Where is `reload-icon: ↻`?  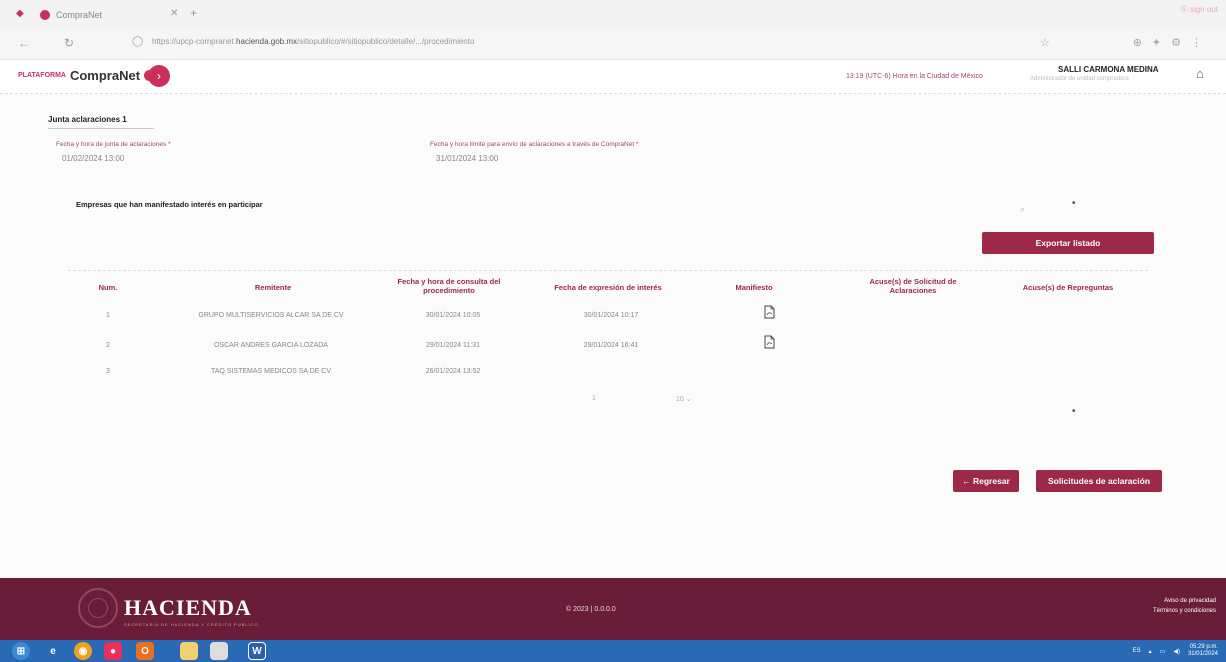
reload-icon: ↻ is located at coordinates (69, 43).